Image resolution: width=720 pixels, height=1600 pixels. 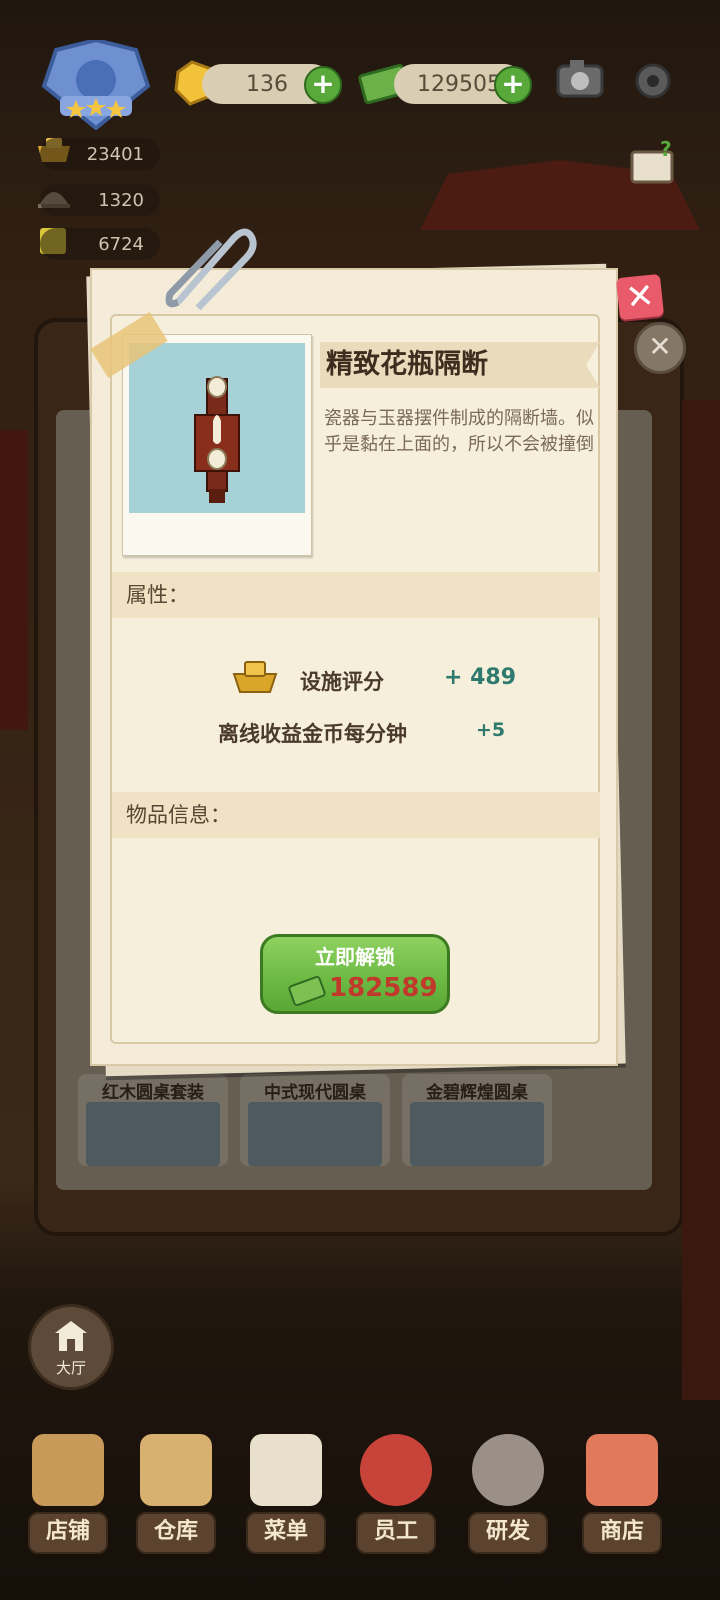 I want to click on nav-warehouse: 仓库, so click(x=176, y=1500).